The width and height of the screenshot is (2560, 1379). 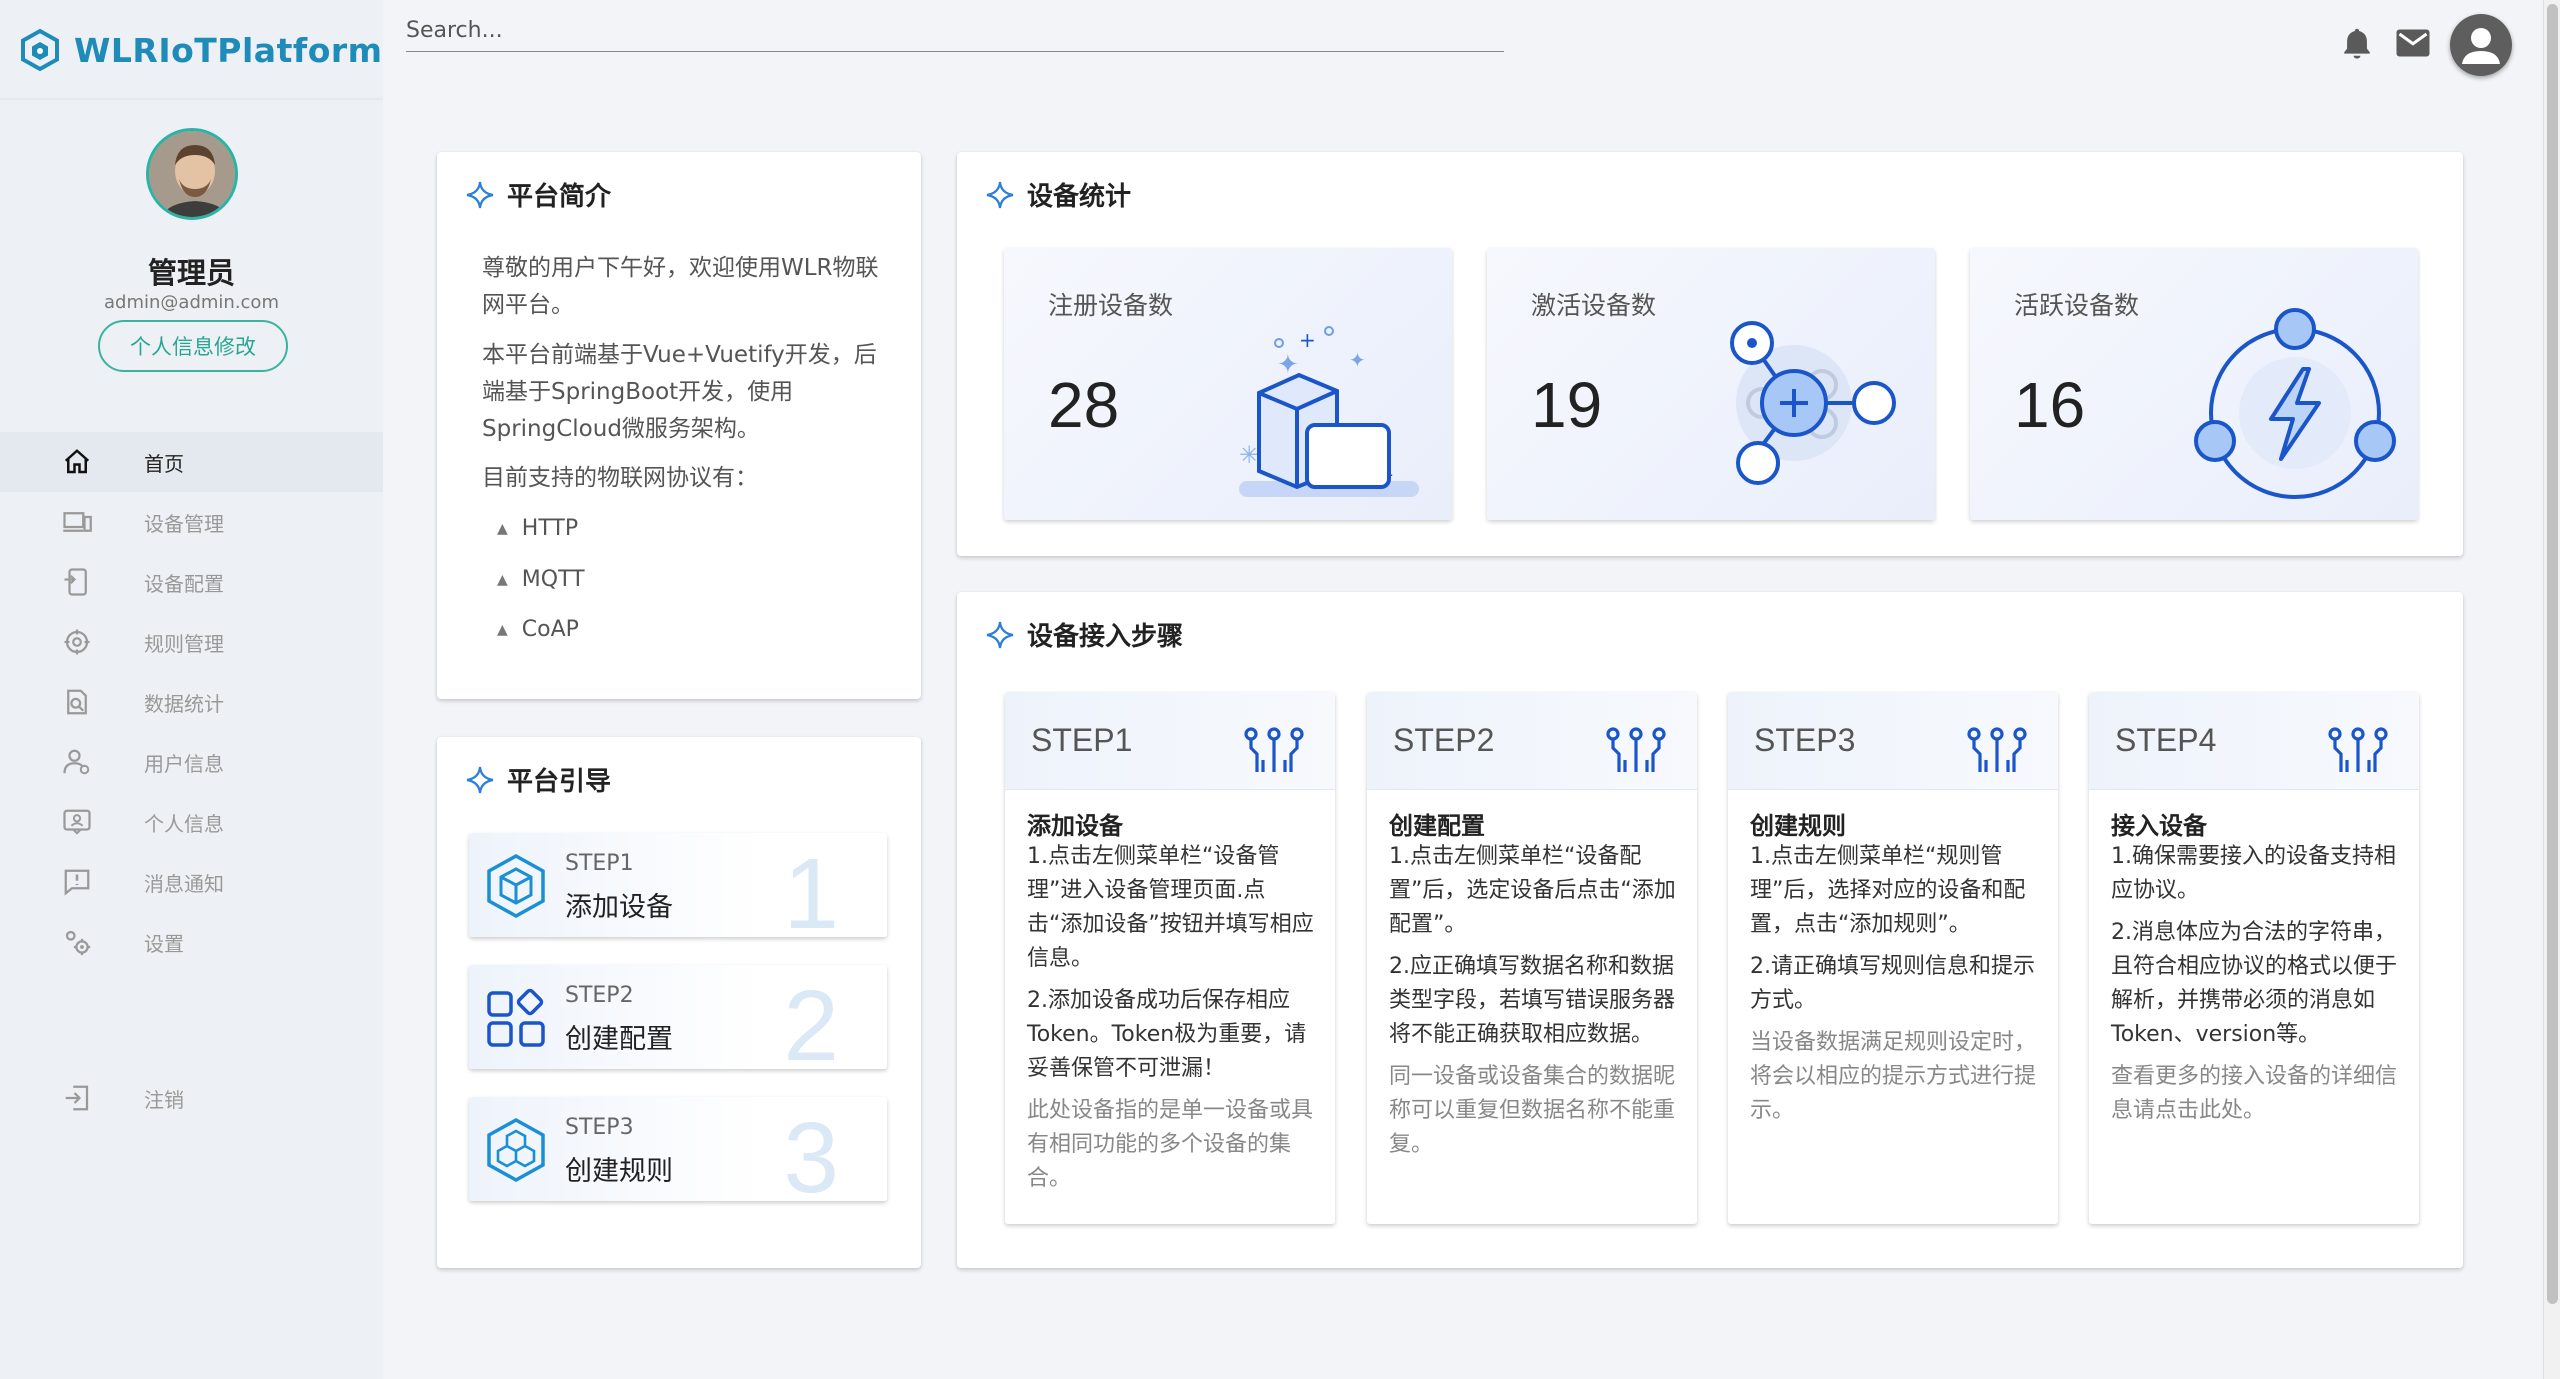 I want to click on settings-icon, so click(x=77, y=942).